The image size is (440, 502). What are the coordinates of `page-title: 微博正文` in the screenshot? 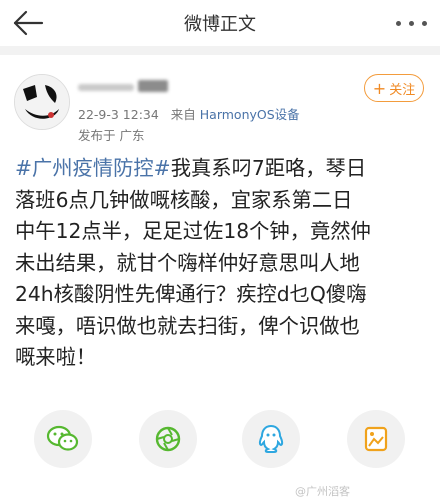 It's located at (220, 24).